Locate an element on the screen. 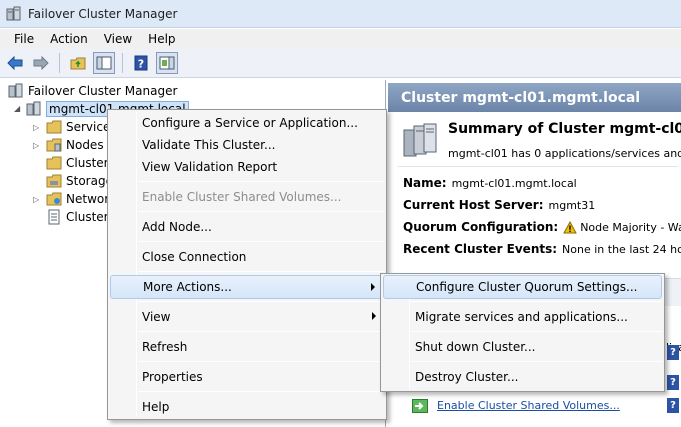 The height and width of the screenshot is (427, 681). tree-item-networks-label: Networ is located at coordinates (88, 199).